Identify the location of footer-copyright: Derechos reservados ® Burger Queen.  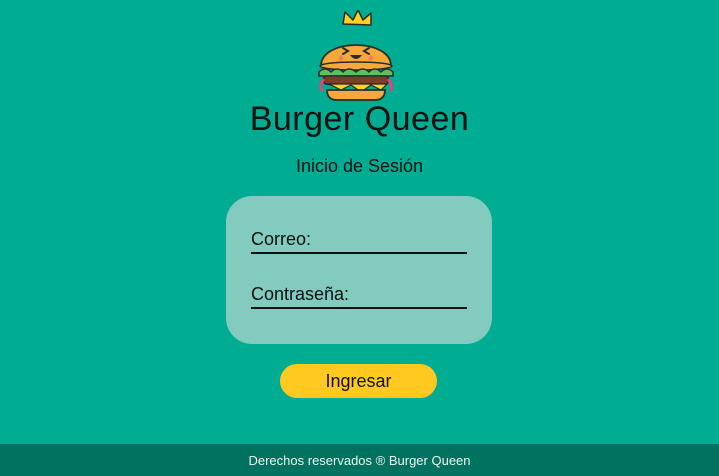
(359, 460).